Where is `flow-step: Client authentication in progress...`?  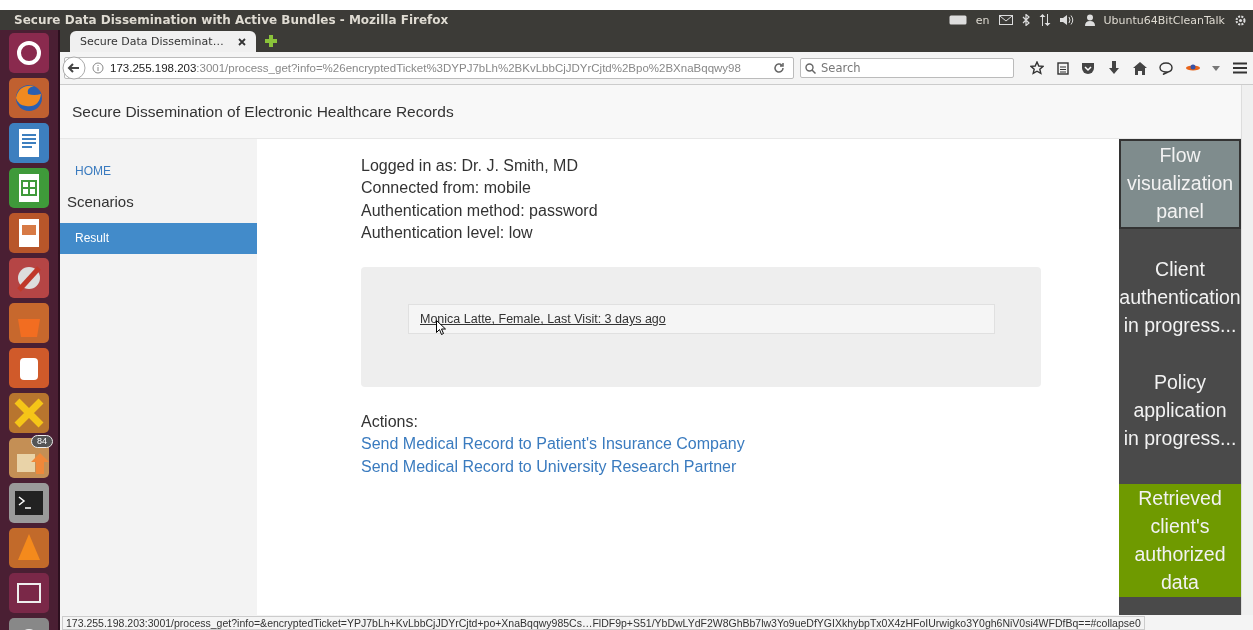 flow-step: Client authentication in progress... is located at coordinates (1180, 285).